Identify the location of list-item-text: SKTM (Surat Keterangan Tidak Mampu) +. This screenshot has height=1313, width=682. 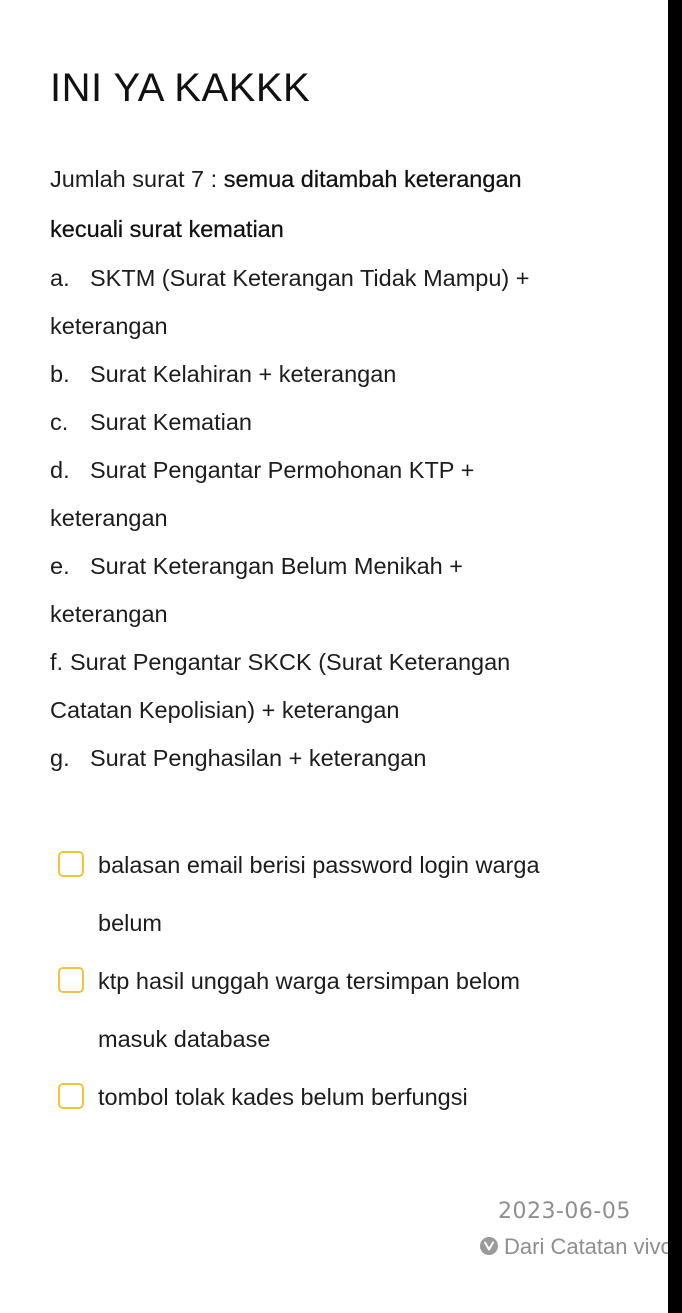
(310, 278).